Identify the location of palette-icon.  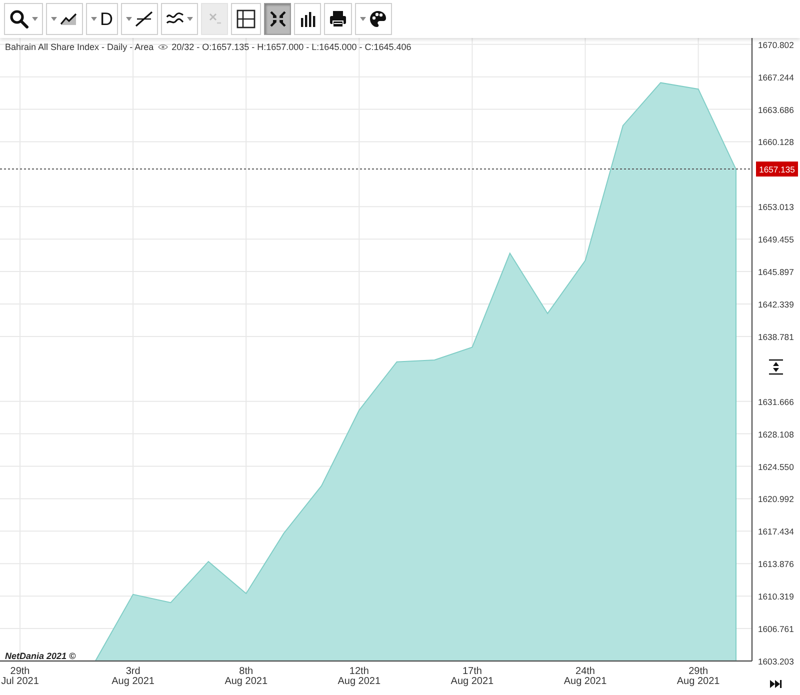
(378, 19).